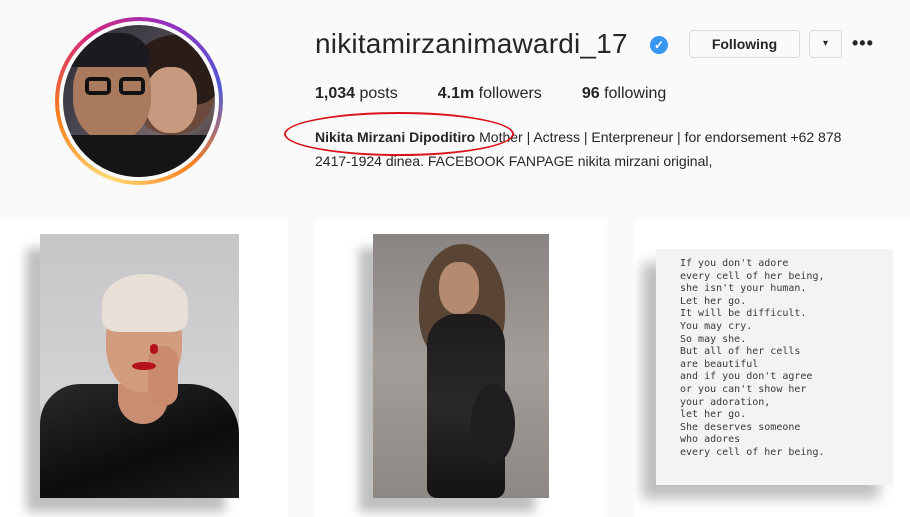 The width and height of the screenshot is (910, 517). I want to click on photo-hair, so click(145, 303).